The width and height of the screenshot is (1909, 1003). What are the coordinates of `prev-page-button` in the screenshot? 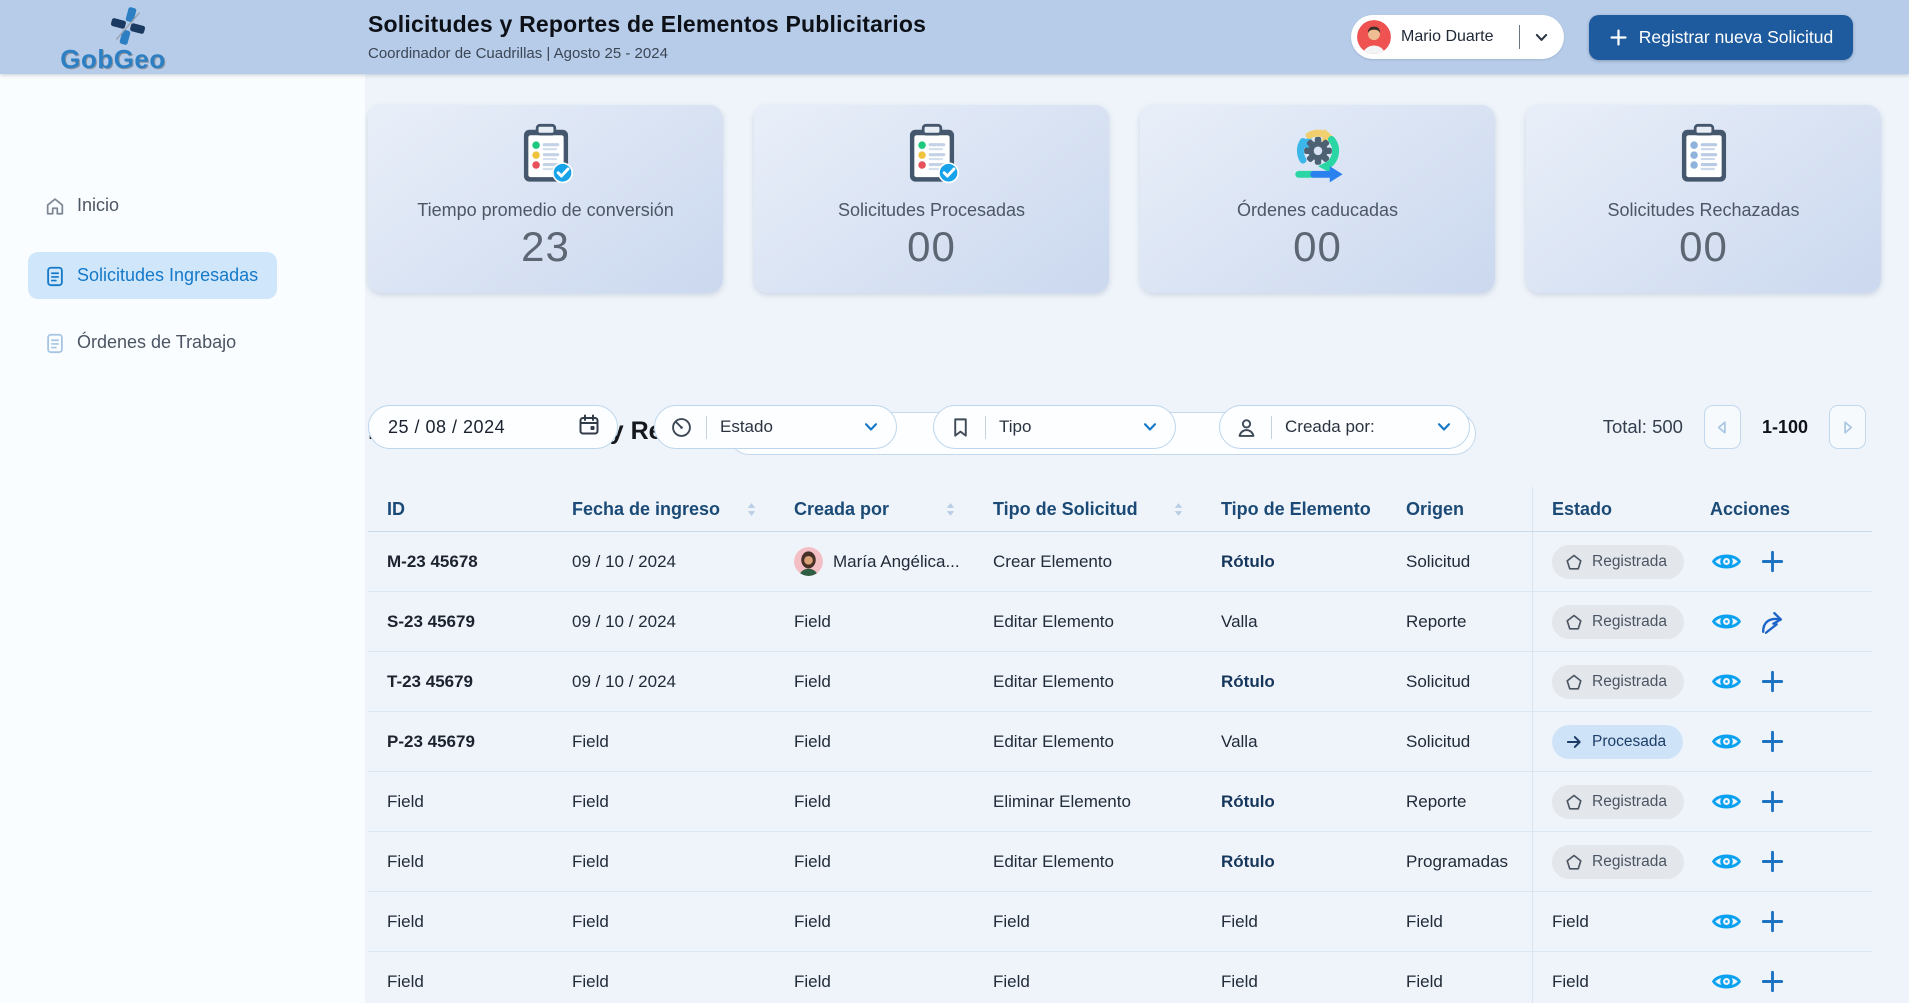 It's located at (1722, 427).